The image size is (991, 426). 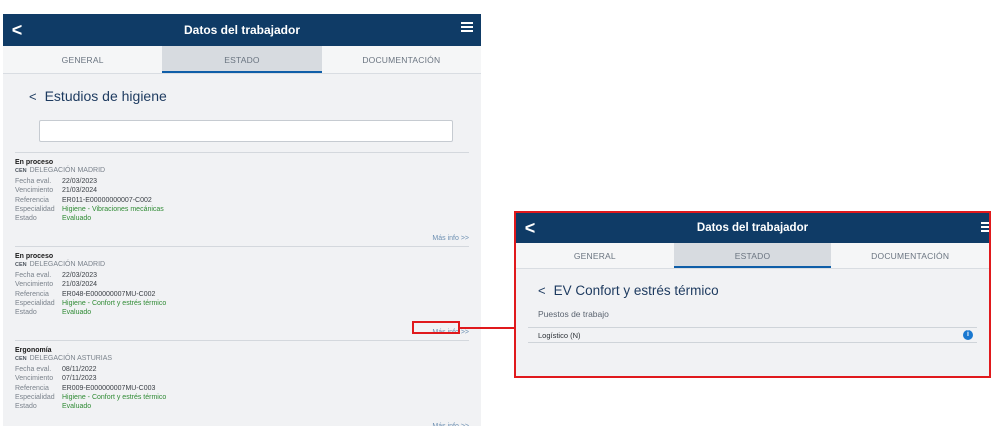 I want to click on value-referencia: ER009-E000000007MU-C003, so click(x=109, y=388).